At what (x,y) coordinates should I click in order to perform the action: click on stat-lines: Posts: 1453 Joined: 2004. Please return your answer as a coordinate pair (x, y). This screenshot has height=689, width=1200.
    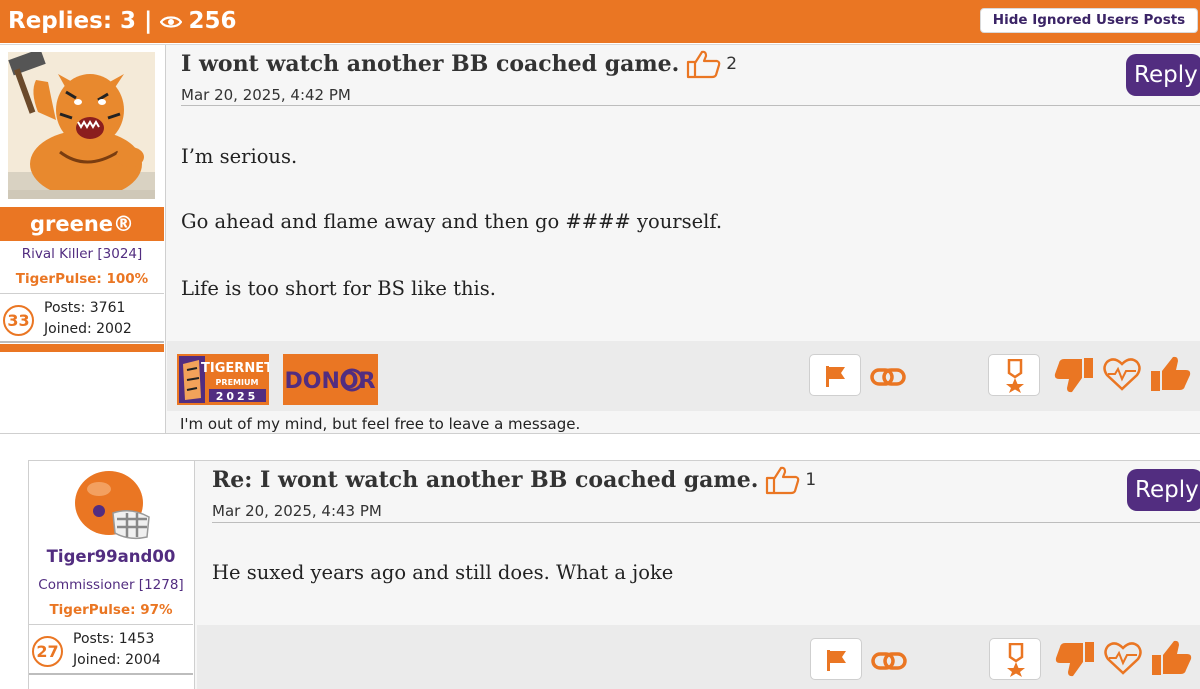
    Looking at the image, I should click on (117, 650).